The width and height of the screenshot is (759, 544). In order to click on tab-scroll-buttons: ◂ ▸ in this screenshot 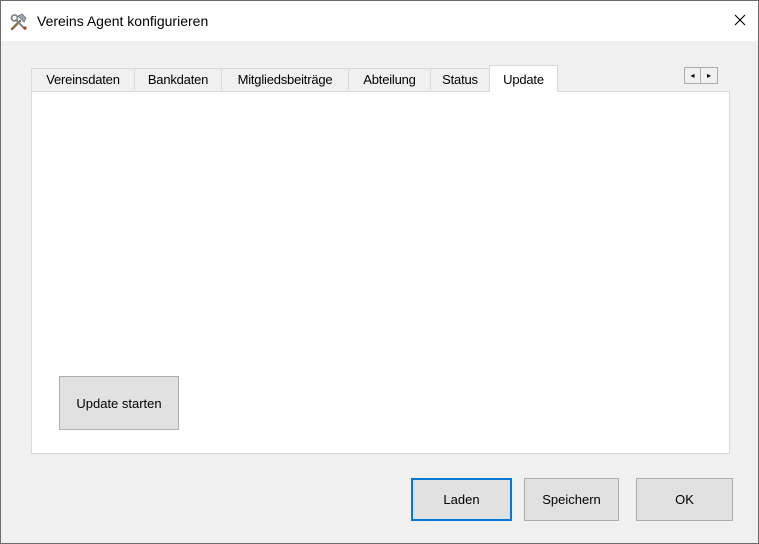, I will do `click(701, 75)`.